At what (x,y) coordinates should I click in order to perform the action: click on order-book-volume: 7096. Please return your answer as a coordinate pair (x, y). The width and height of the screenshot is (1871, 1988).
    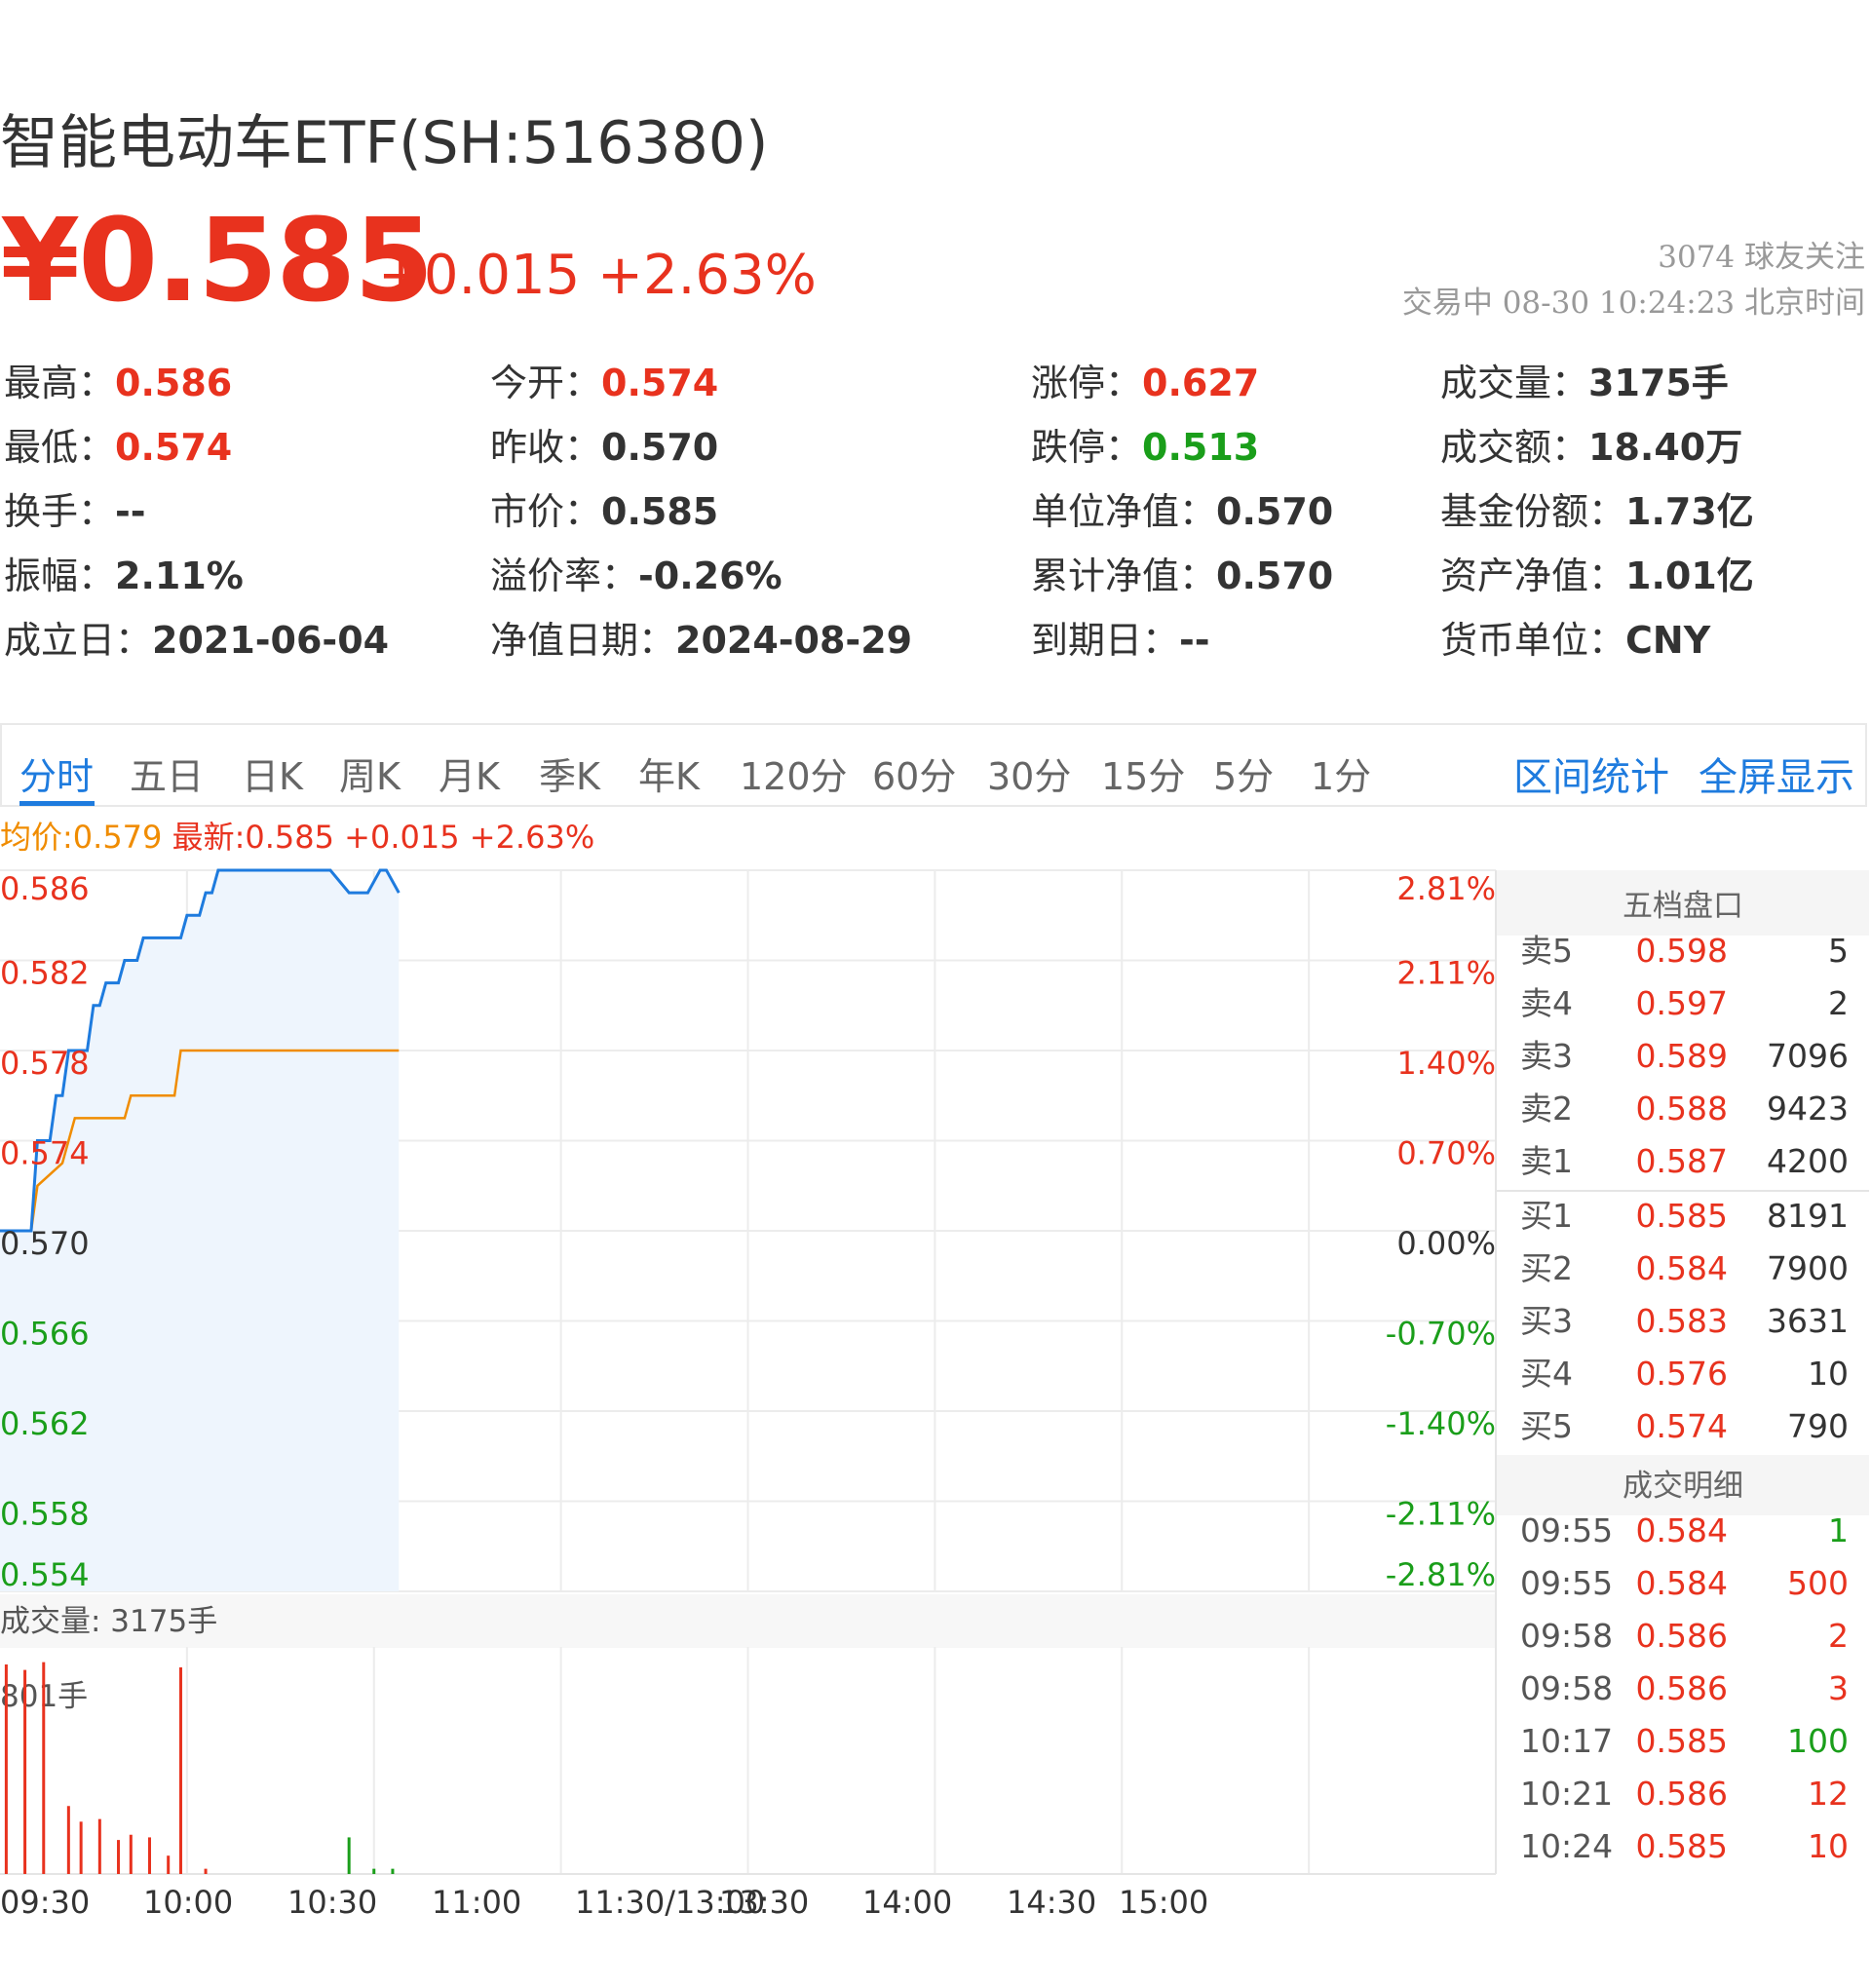
    Looking at the image, I should click on (1808, 1056).